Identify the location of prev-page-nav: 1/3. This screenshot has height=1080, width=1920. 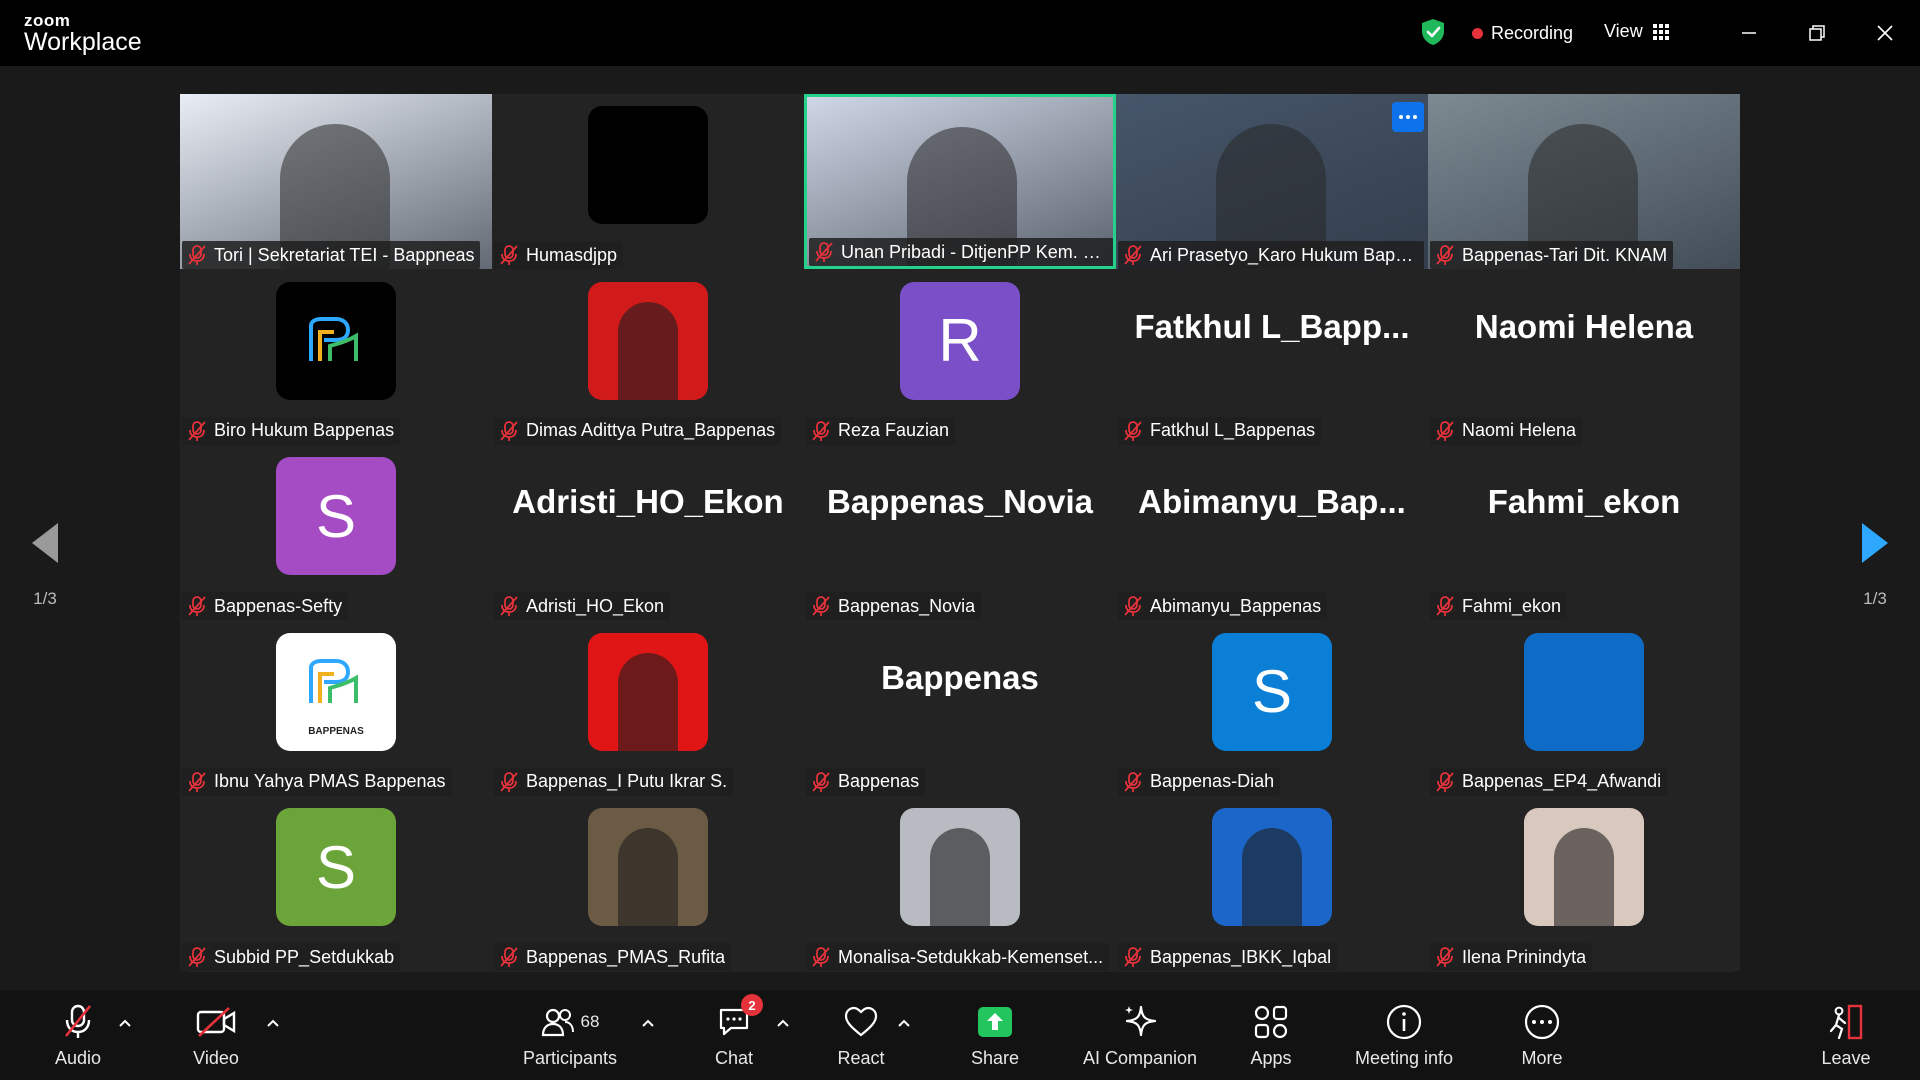
(45, 566).